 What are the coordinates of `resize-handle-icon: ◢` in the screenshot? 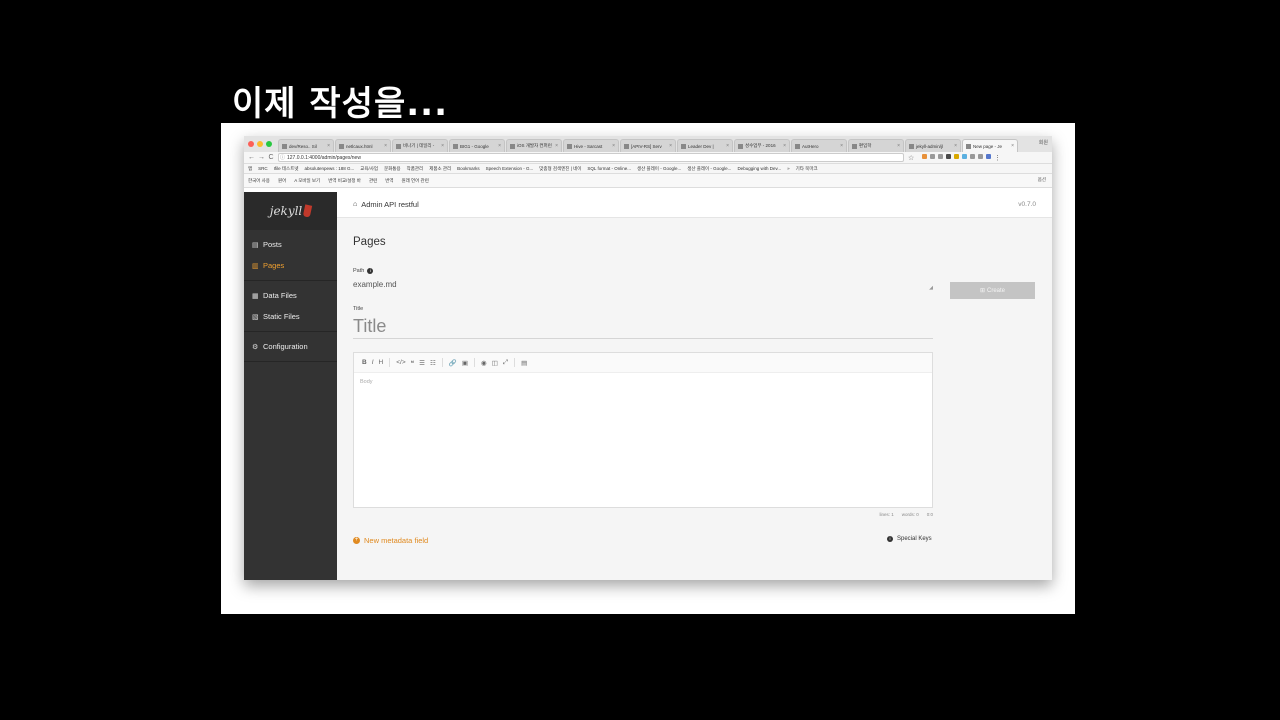 It's located at (931, 288).